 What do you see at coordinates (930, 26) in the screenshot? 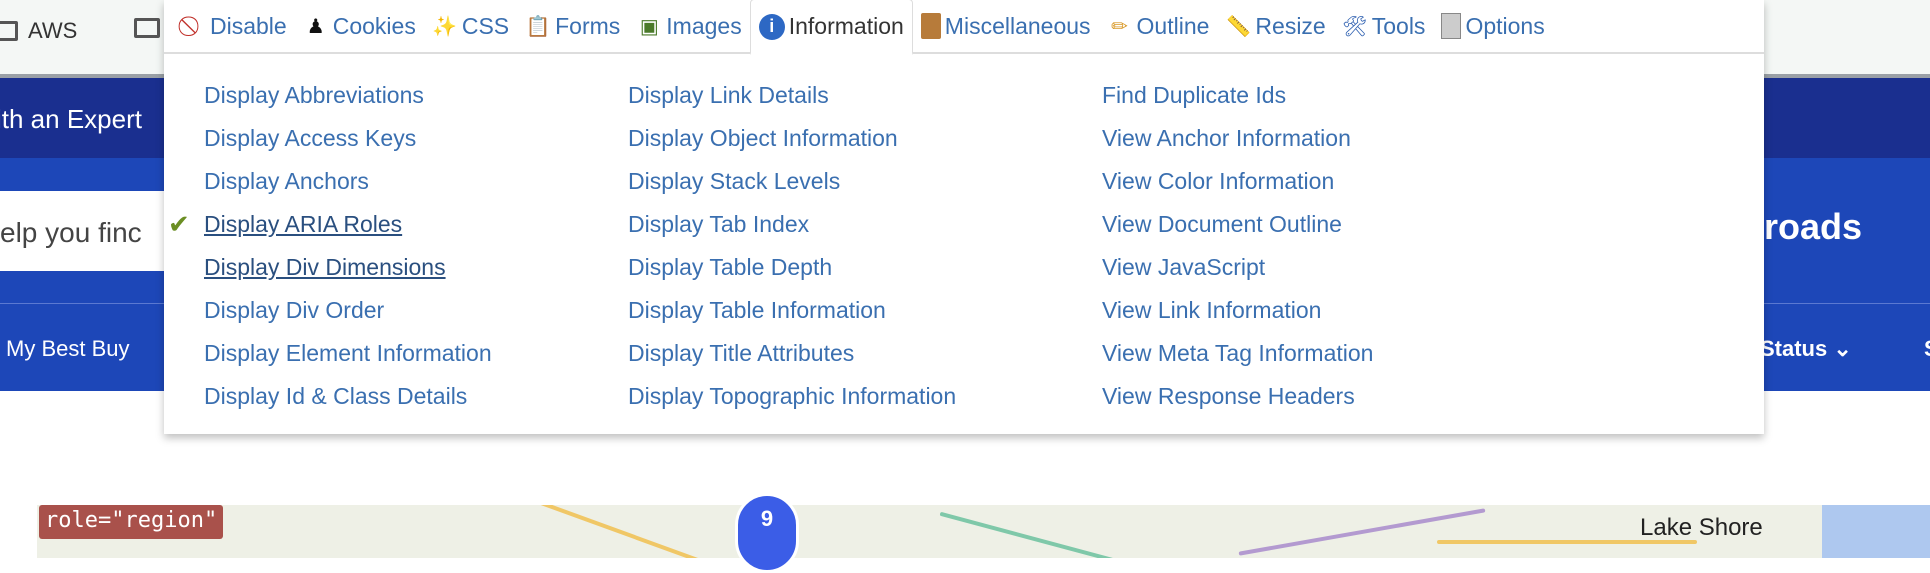
I see `crate-icon` at bounding box center [930, 26].